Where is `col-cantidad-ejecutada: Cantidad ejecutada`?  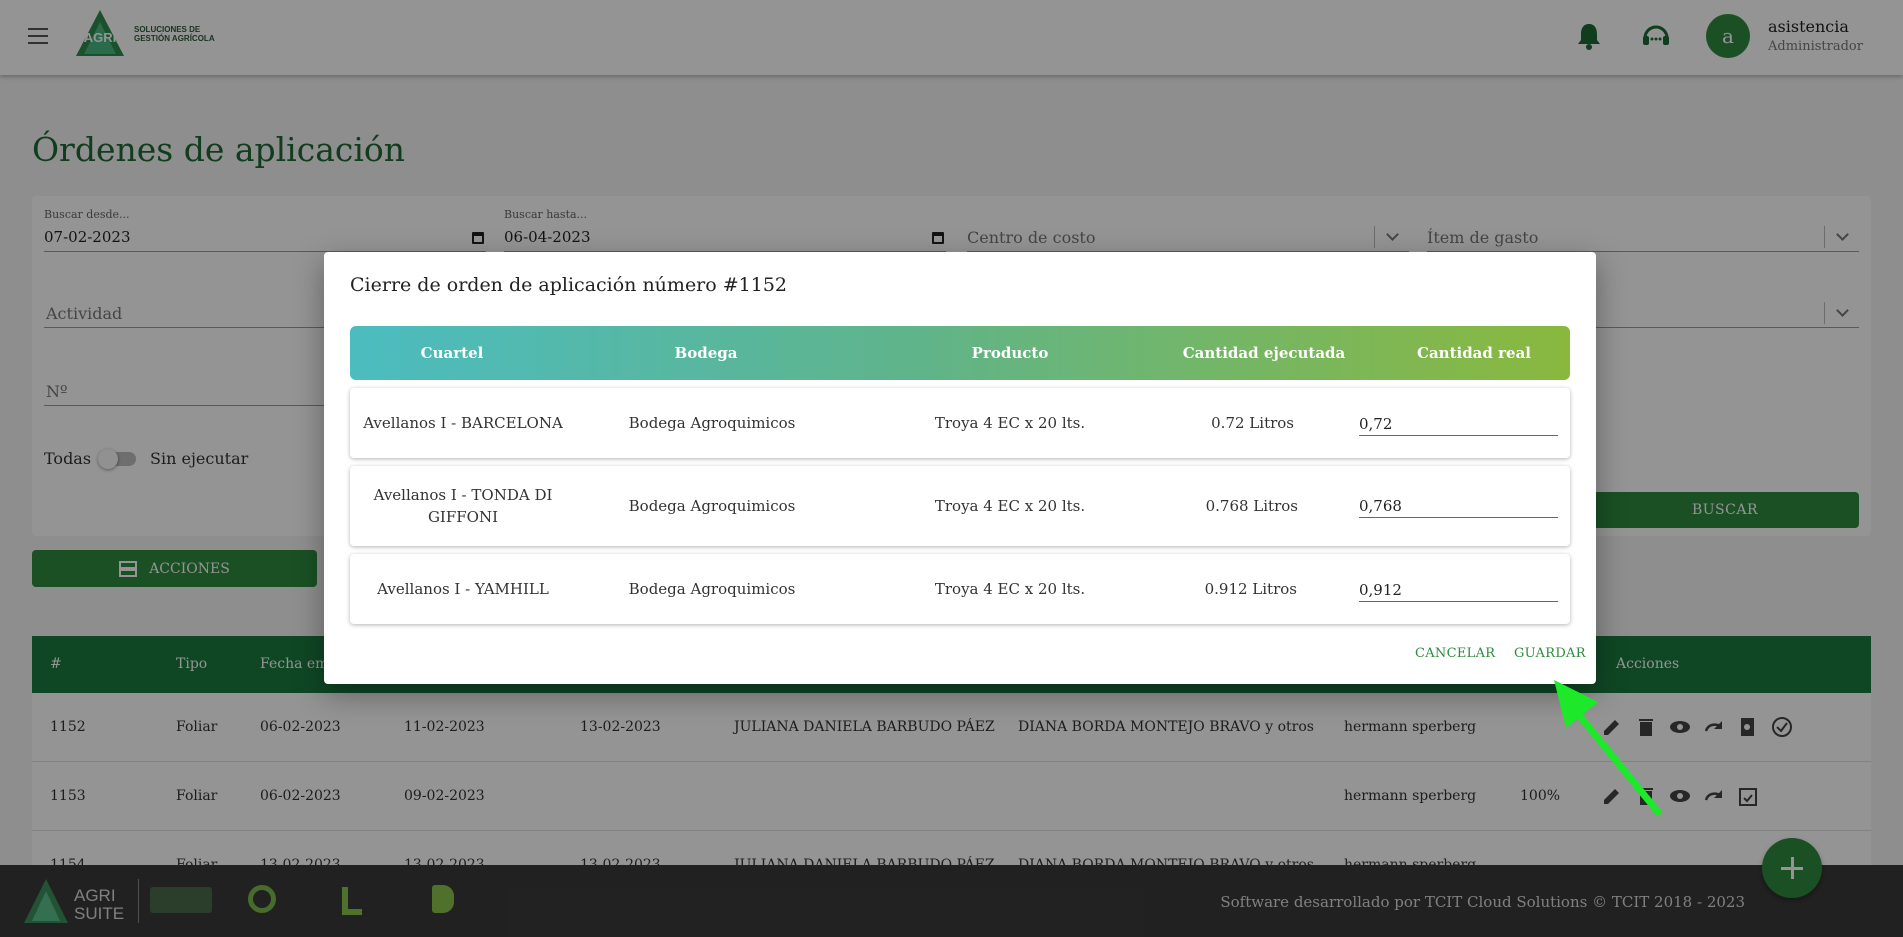
col-cantidad-ejecutada: Cantidad ejecutada is located at coordinates (1264, 353).